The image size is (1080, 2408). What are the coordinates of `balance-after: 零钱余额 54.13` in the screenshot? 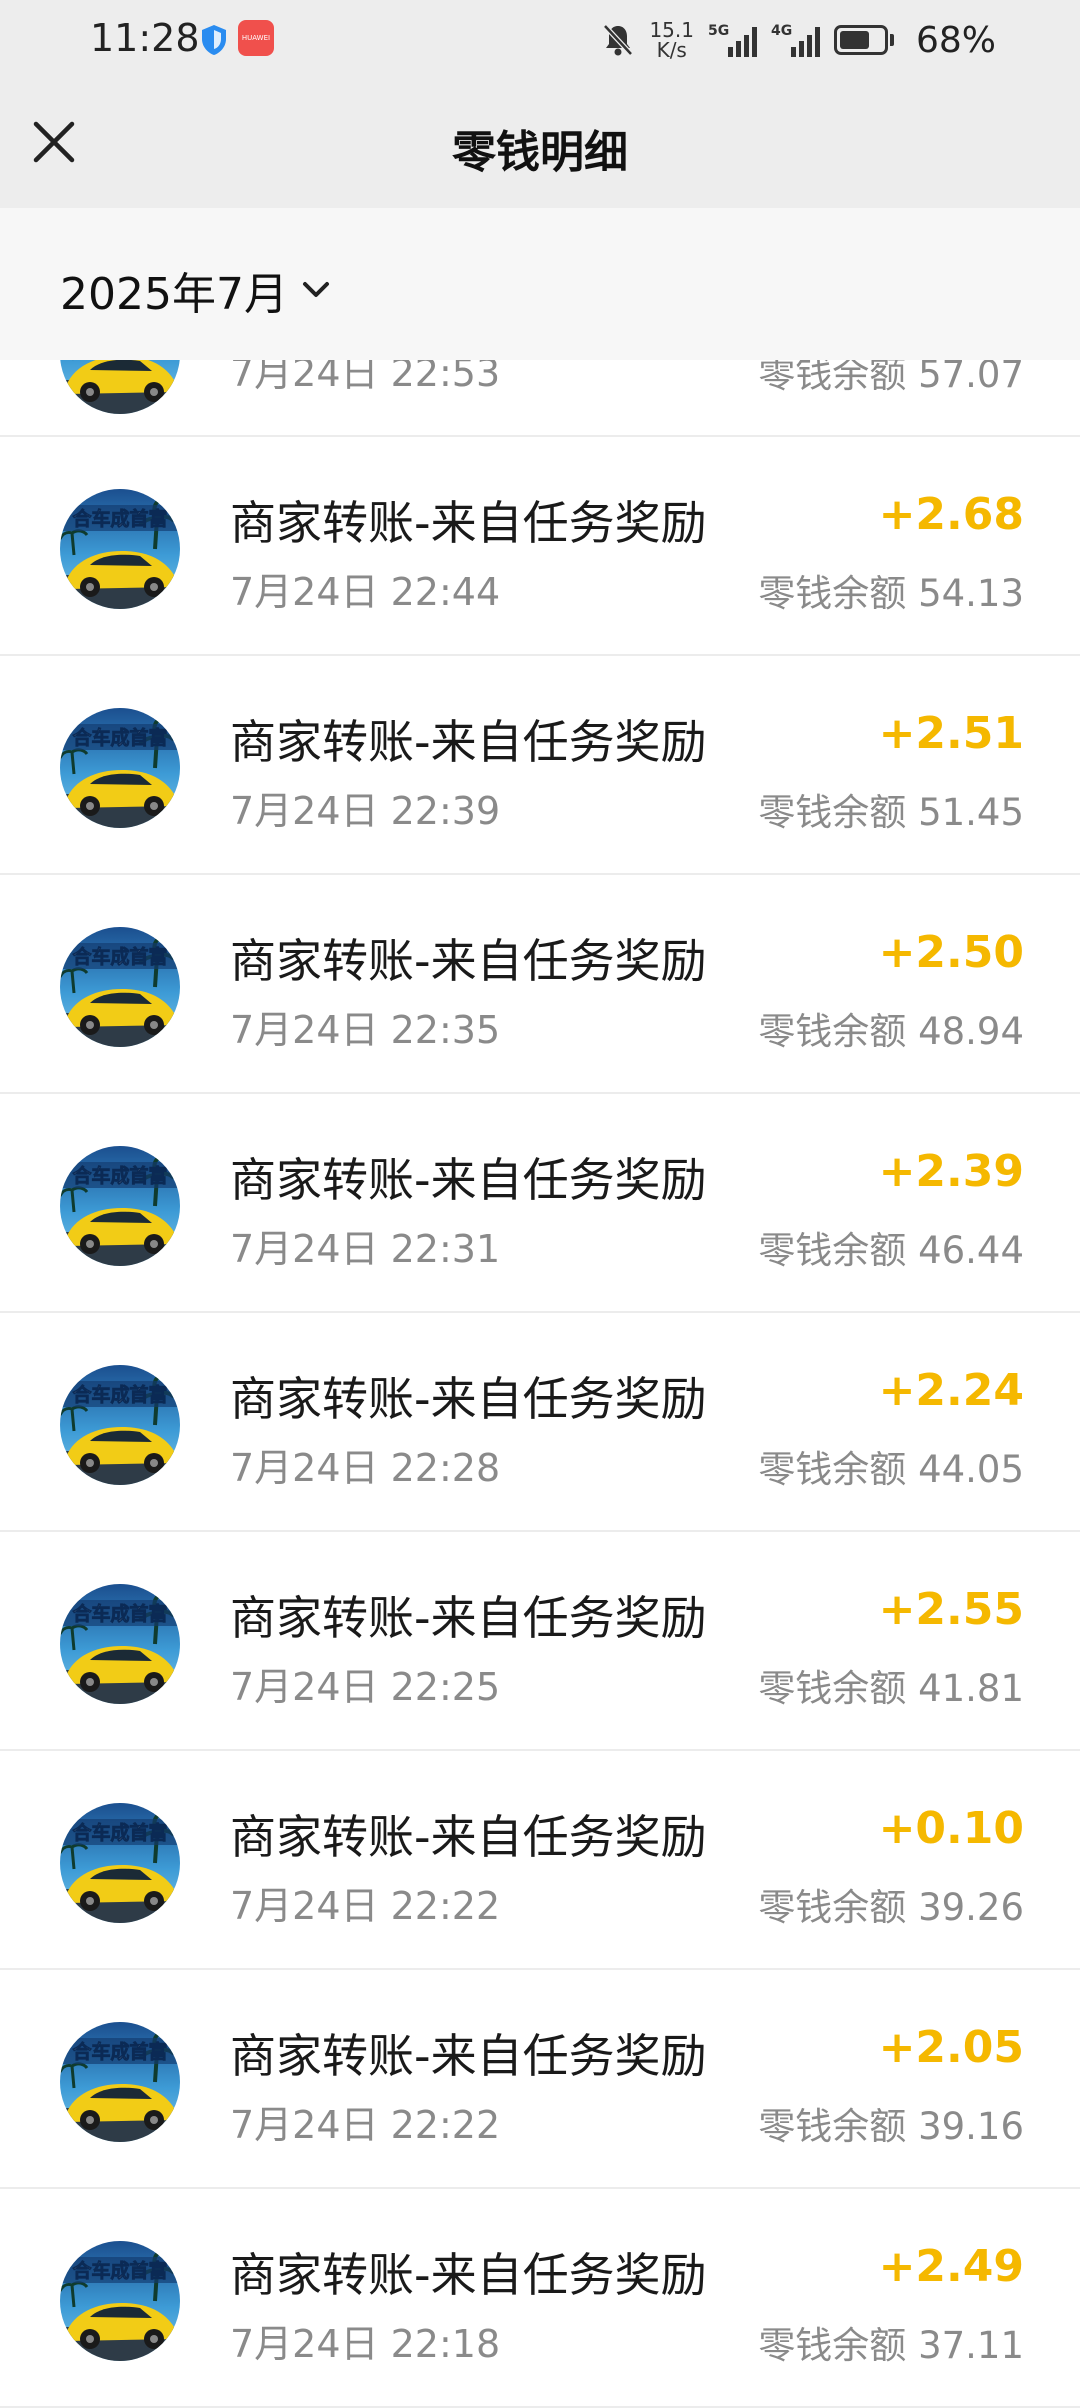 It's located at (891, 593).